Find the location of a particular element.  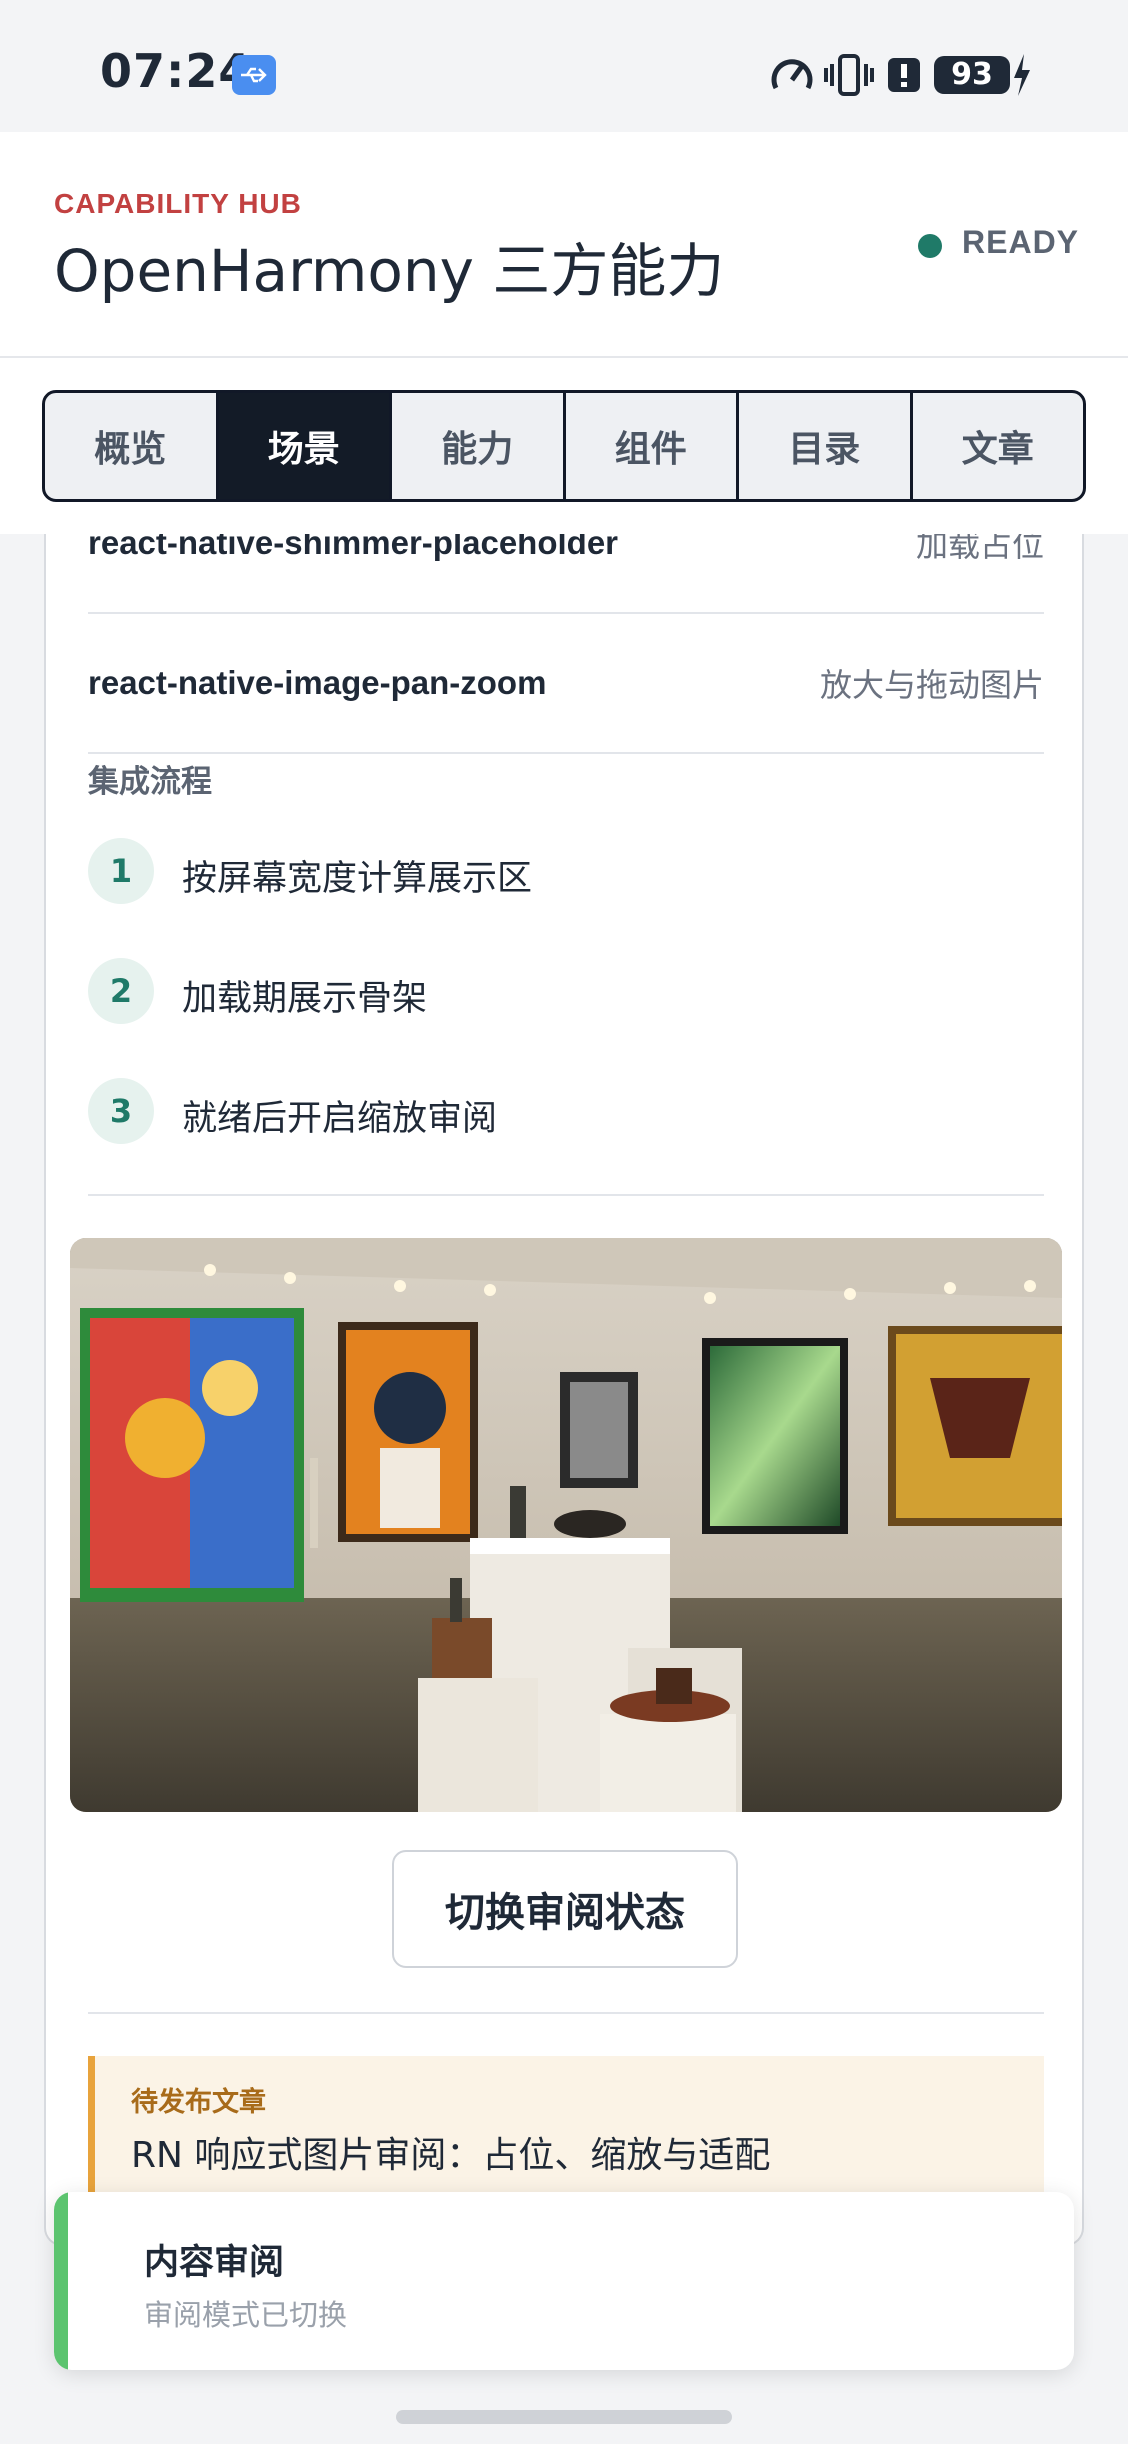

step-number: 3 is located at coordinates (121, 1111).